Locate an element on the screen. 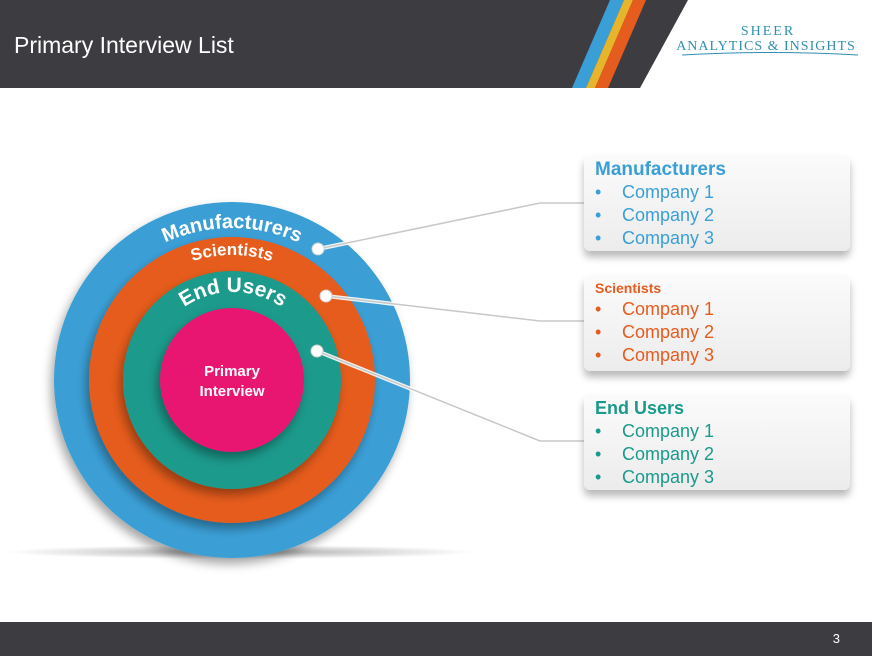  core-label-line2: Interview is located at coordinates (231, 391).